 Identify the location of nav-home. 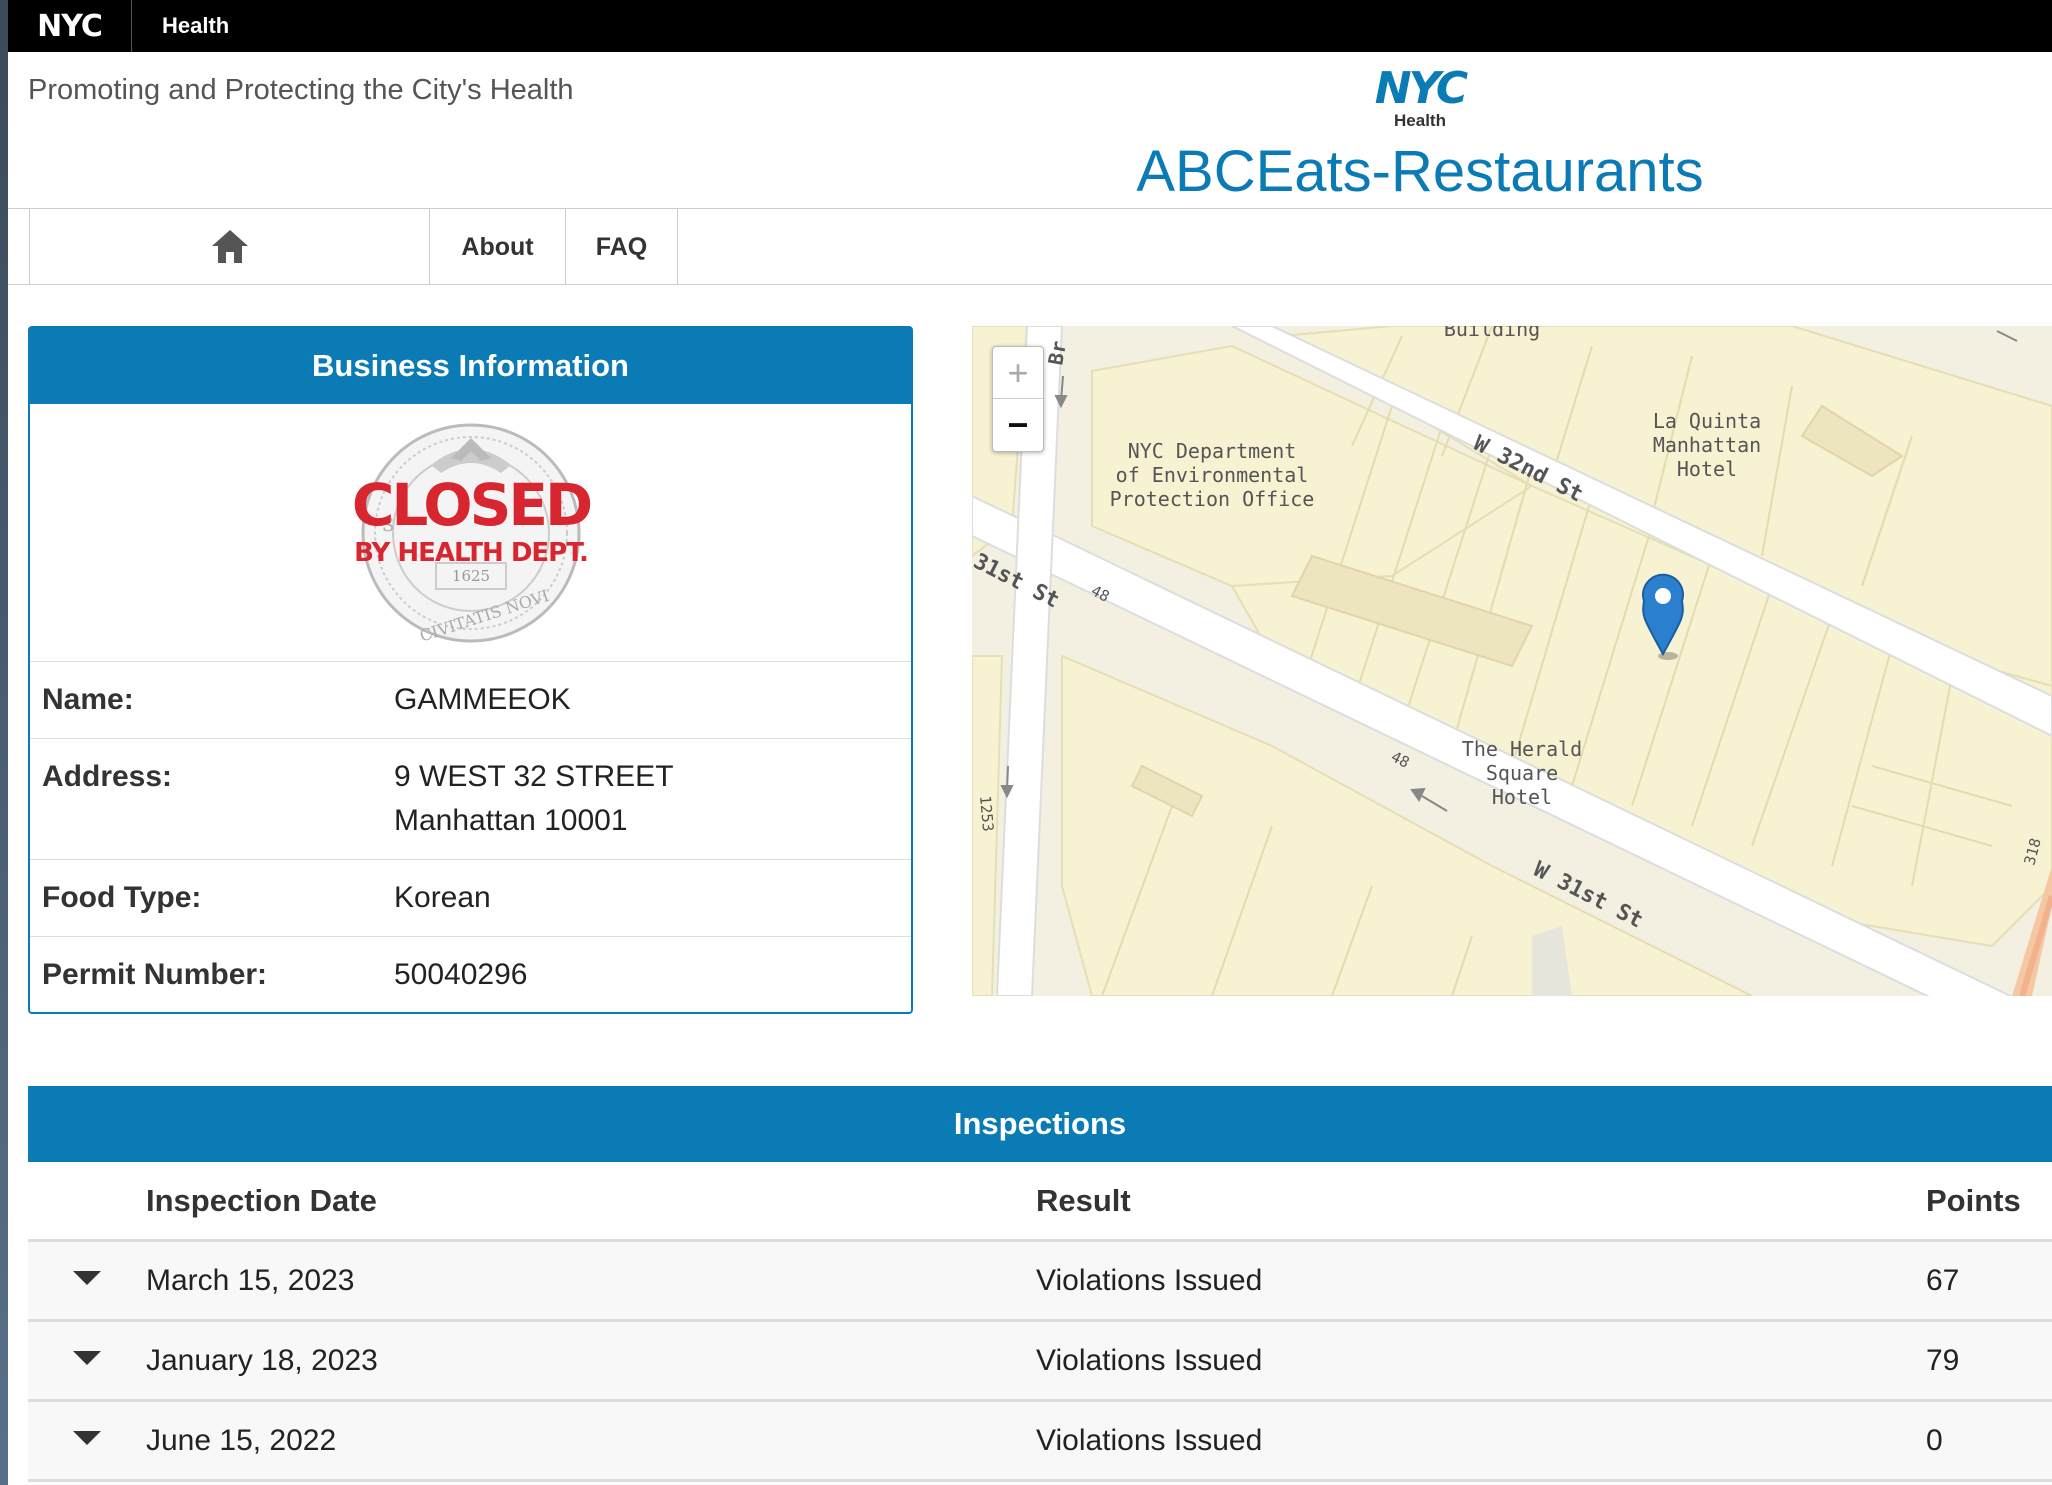
(229, 247).